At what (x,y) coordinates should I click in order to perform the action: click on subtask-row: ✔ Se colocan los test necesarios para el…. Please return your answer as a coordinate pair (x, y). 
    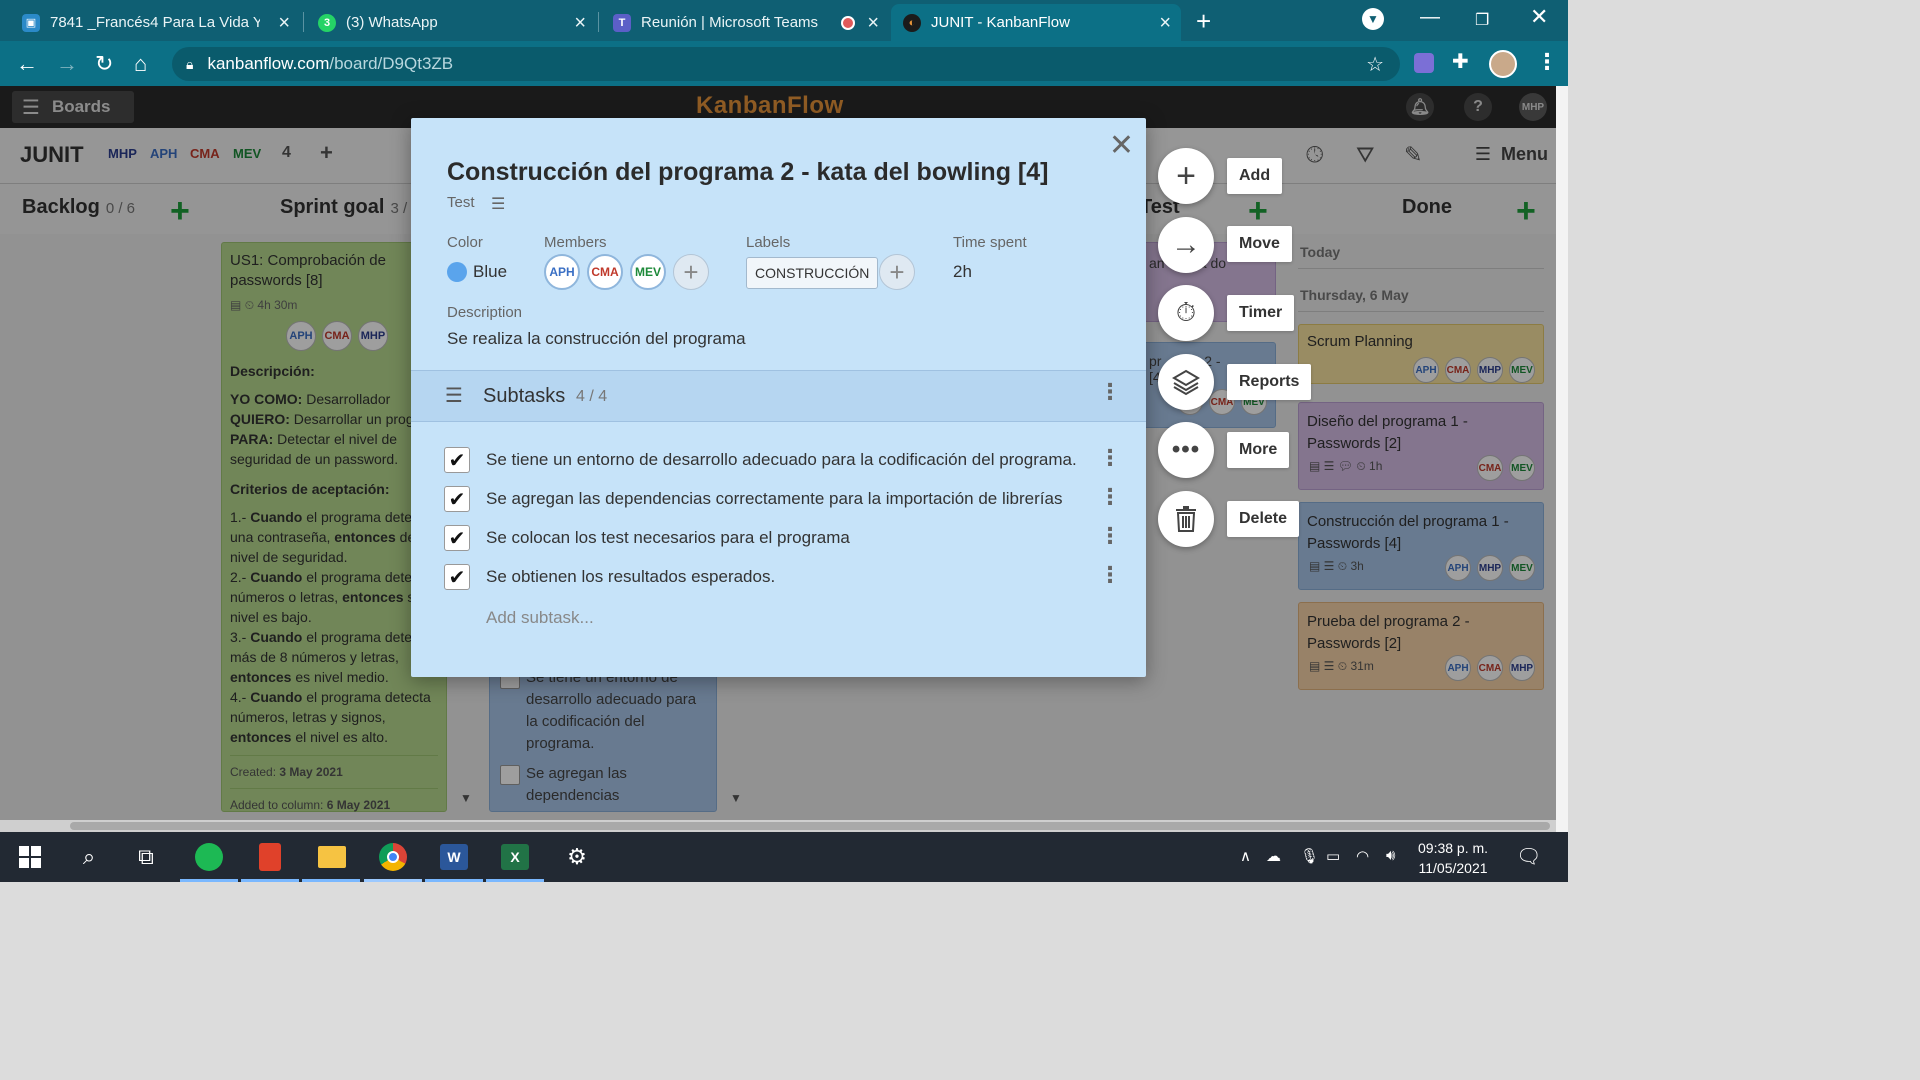
    Looking at the image, I should click on (778, 539).